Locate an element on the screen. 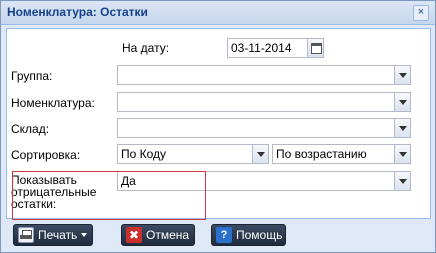 The height and width of the screenshot is (253, 436). nomenclature-combo is located at coordinates (264, 102).